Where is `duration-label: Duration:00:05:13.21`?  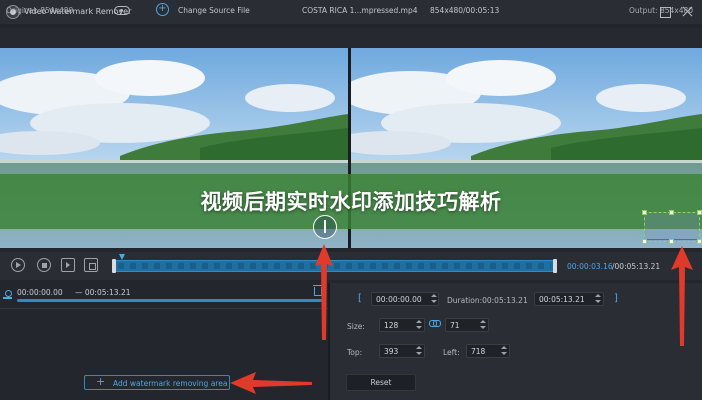 duration-label: Duration:00:05:13.21 is located at coordinates (487, 300).